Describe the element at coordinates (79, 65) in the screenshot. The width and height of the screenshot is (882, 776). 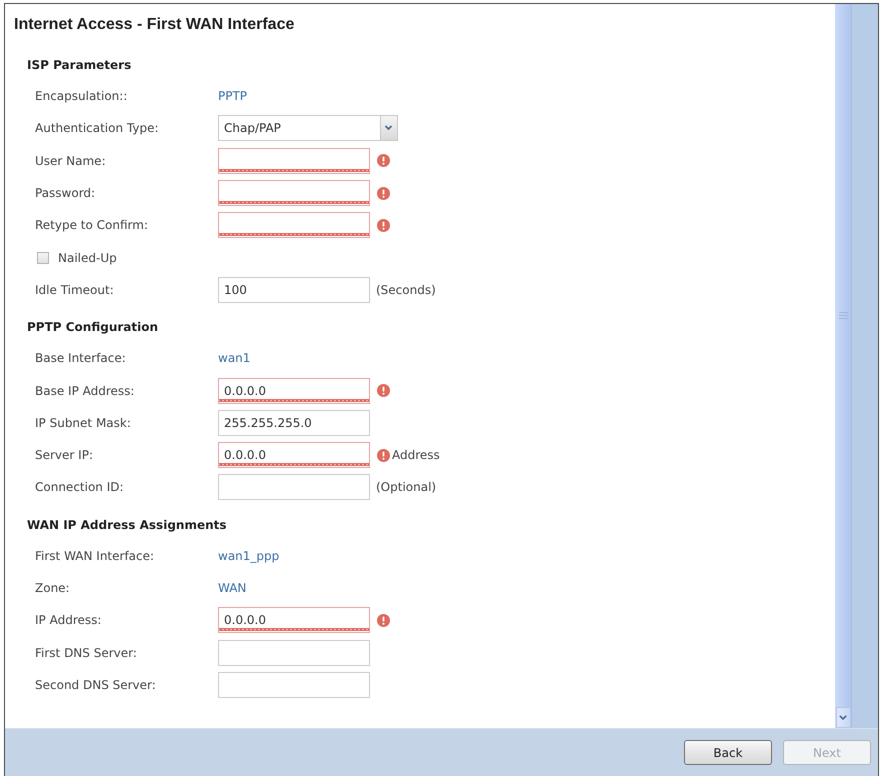
I see `section-heading: ISP Parameters` at that location.